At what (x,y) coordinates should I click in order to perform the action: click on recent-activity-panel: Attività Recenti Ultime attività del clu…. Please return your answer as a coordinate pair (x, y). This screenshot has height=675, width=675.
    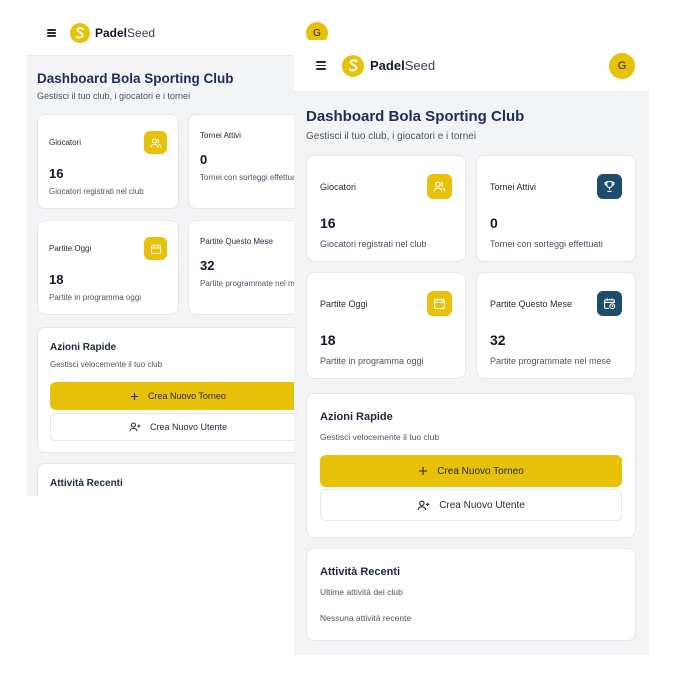
    Looking at the image, I should click on (471, 594).